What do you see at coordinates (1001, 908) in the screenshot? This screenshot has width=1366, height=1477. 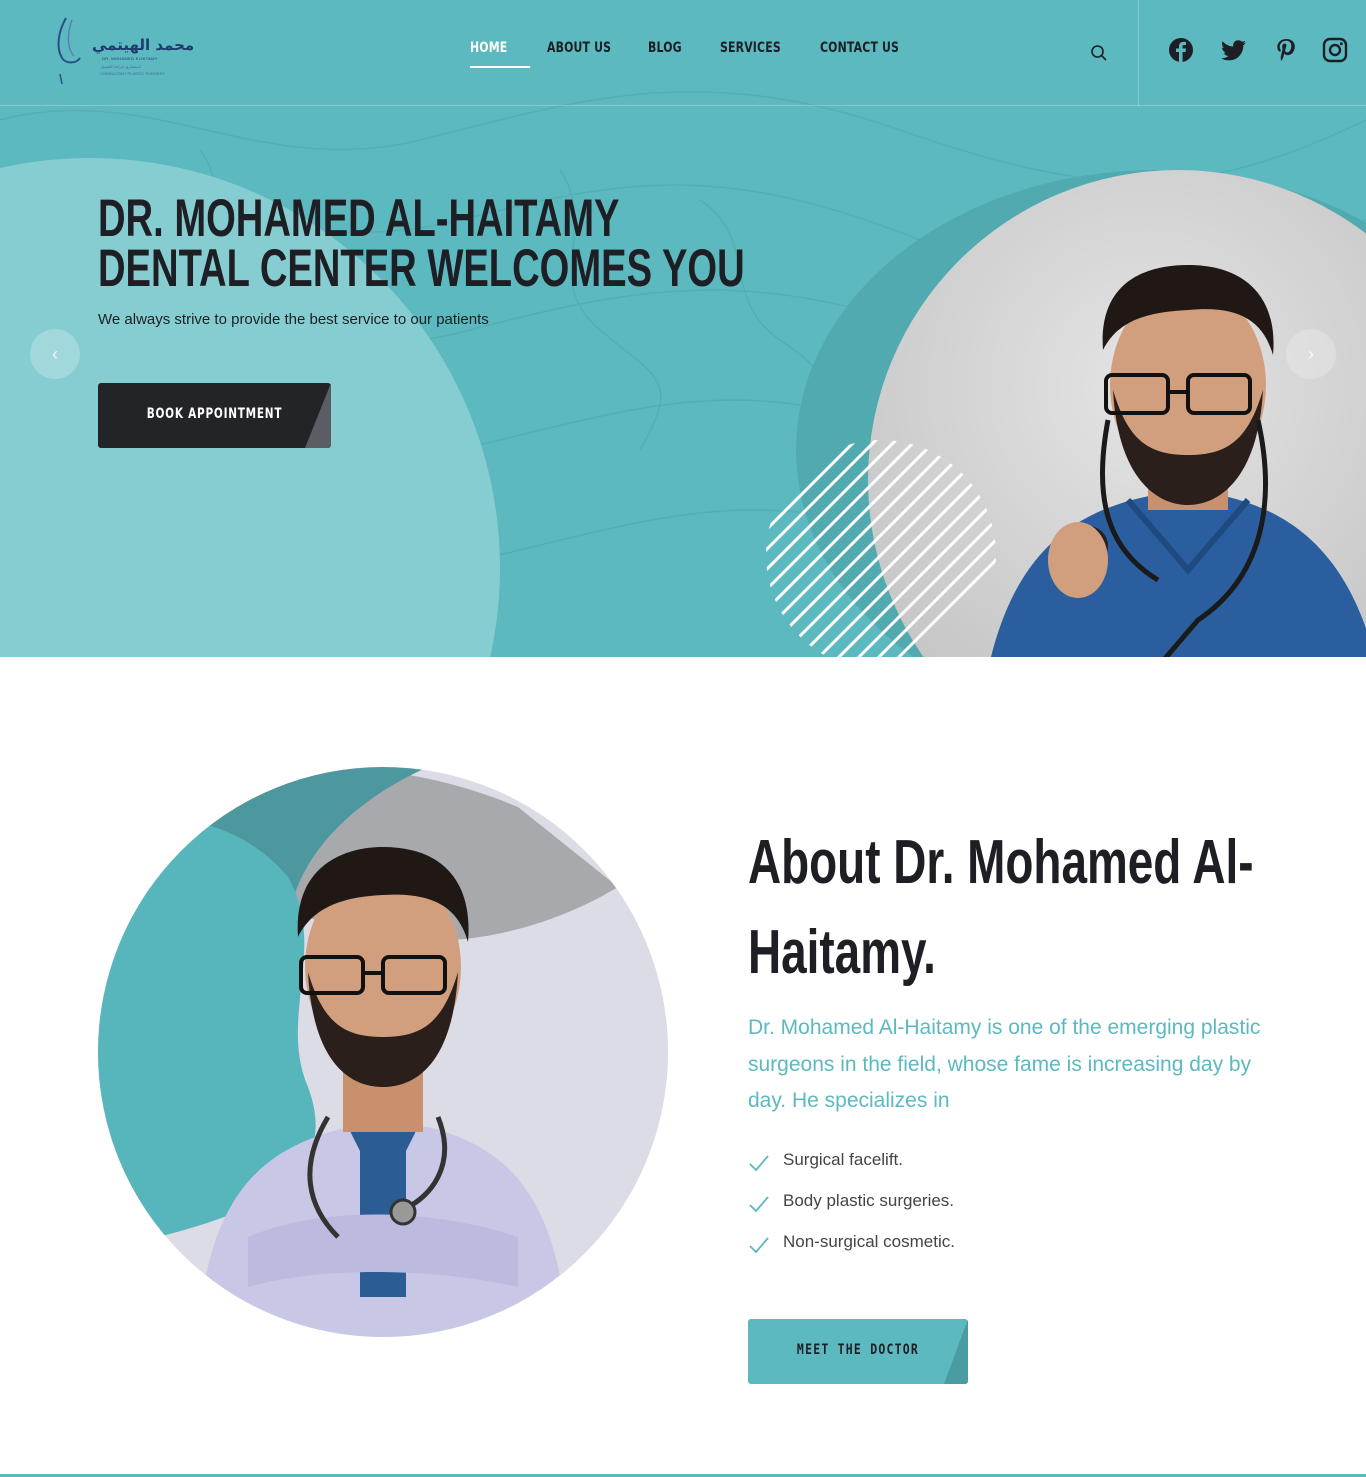 I see `about-title: About Dr. Mohamed Al- Haitamy.` at bounding box center [1001, 908].